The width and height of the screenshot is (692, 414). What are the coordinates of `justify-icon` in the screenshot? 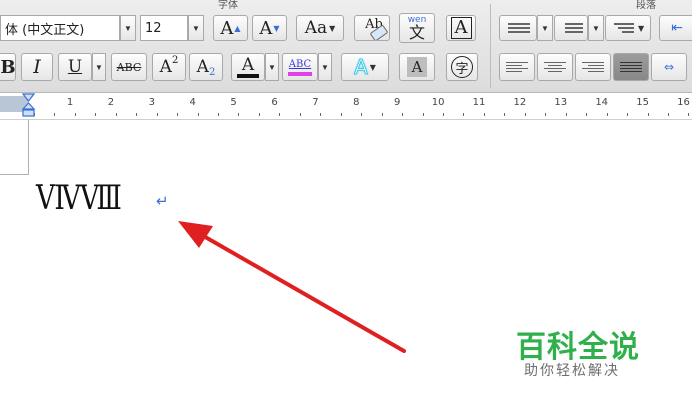 It's located at (631, 67).